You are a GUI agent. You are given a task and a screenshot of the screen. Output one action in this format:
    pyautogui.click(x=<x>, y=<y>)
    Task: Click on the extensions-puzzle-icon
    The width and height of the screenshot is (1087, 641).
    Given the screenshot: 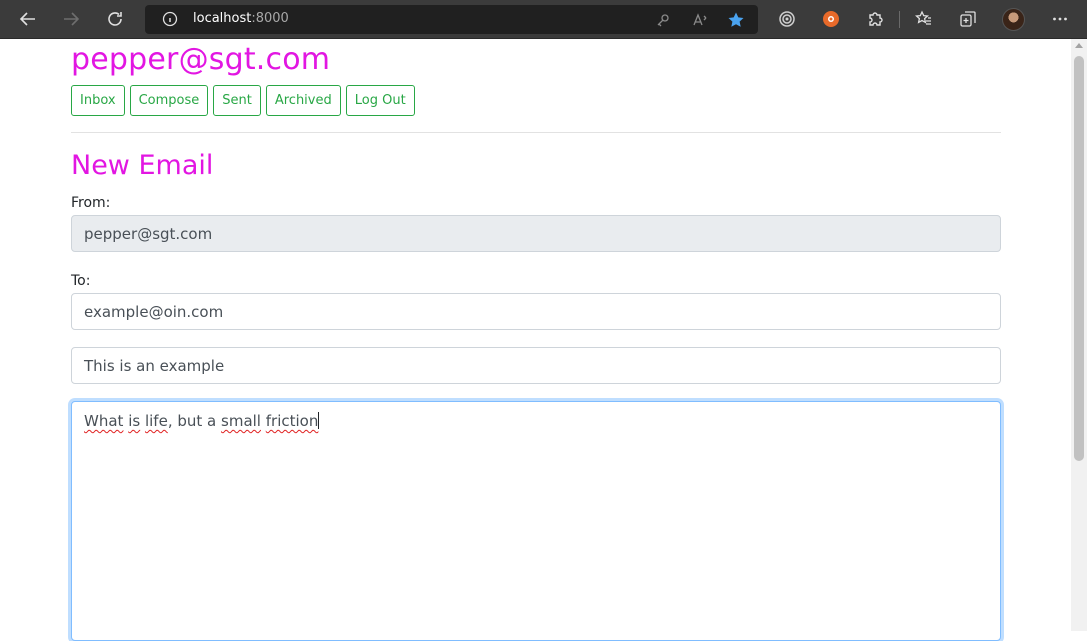 What is the action you would take?
    pyautogui.click(x=875, y=19)
    